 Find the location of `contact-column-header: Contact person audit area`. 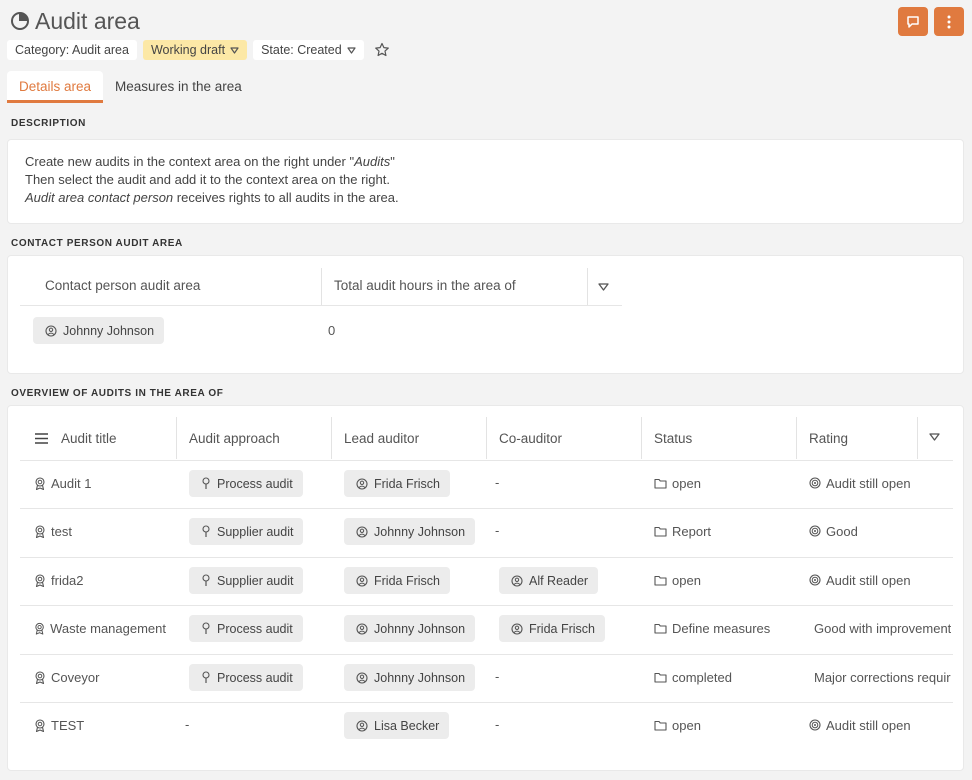

contact-column-header: Contact person audit area is located at coordinates (122, 285).